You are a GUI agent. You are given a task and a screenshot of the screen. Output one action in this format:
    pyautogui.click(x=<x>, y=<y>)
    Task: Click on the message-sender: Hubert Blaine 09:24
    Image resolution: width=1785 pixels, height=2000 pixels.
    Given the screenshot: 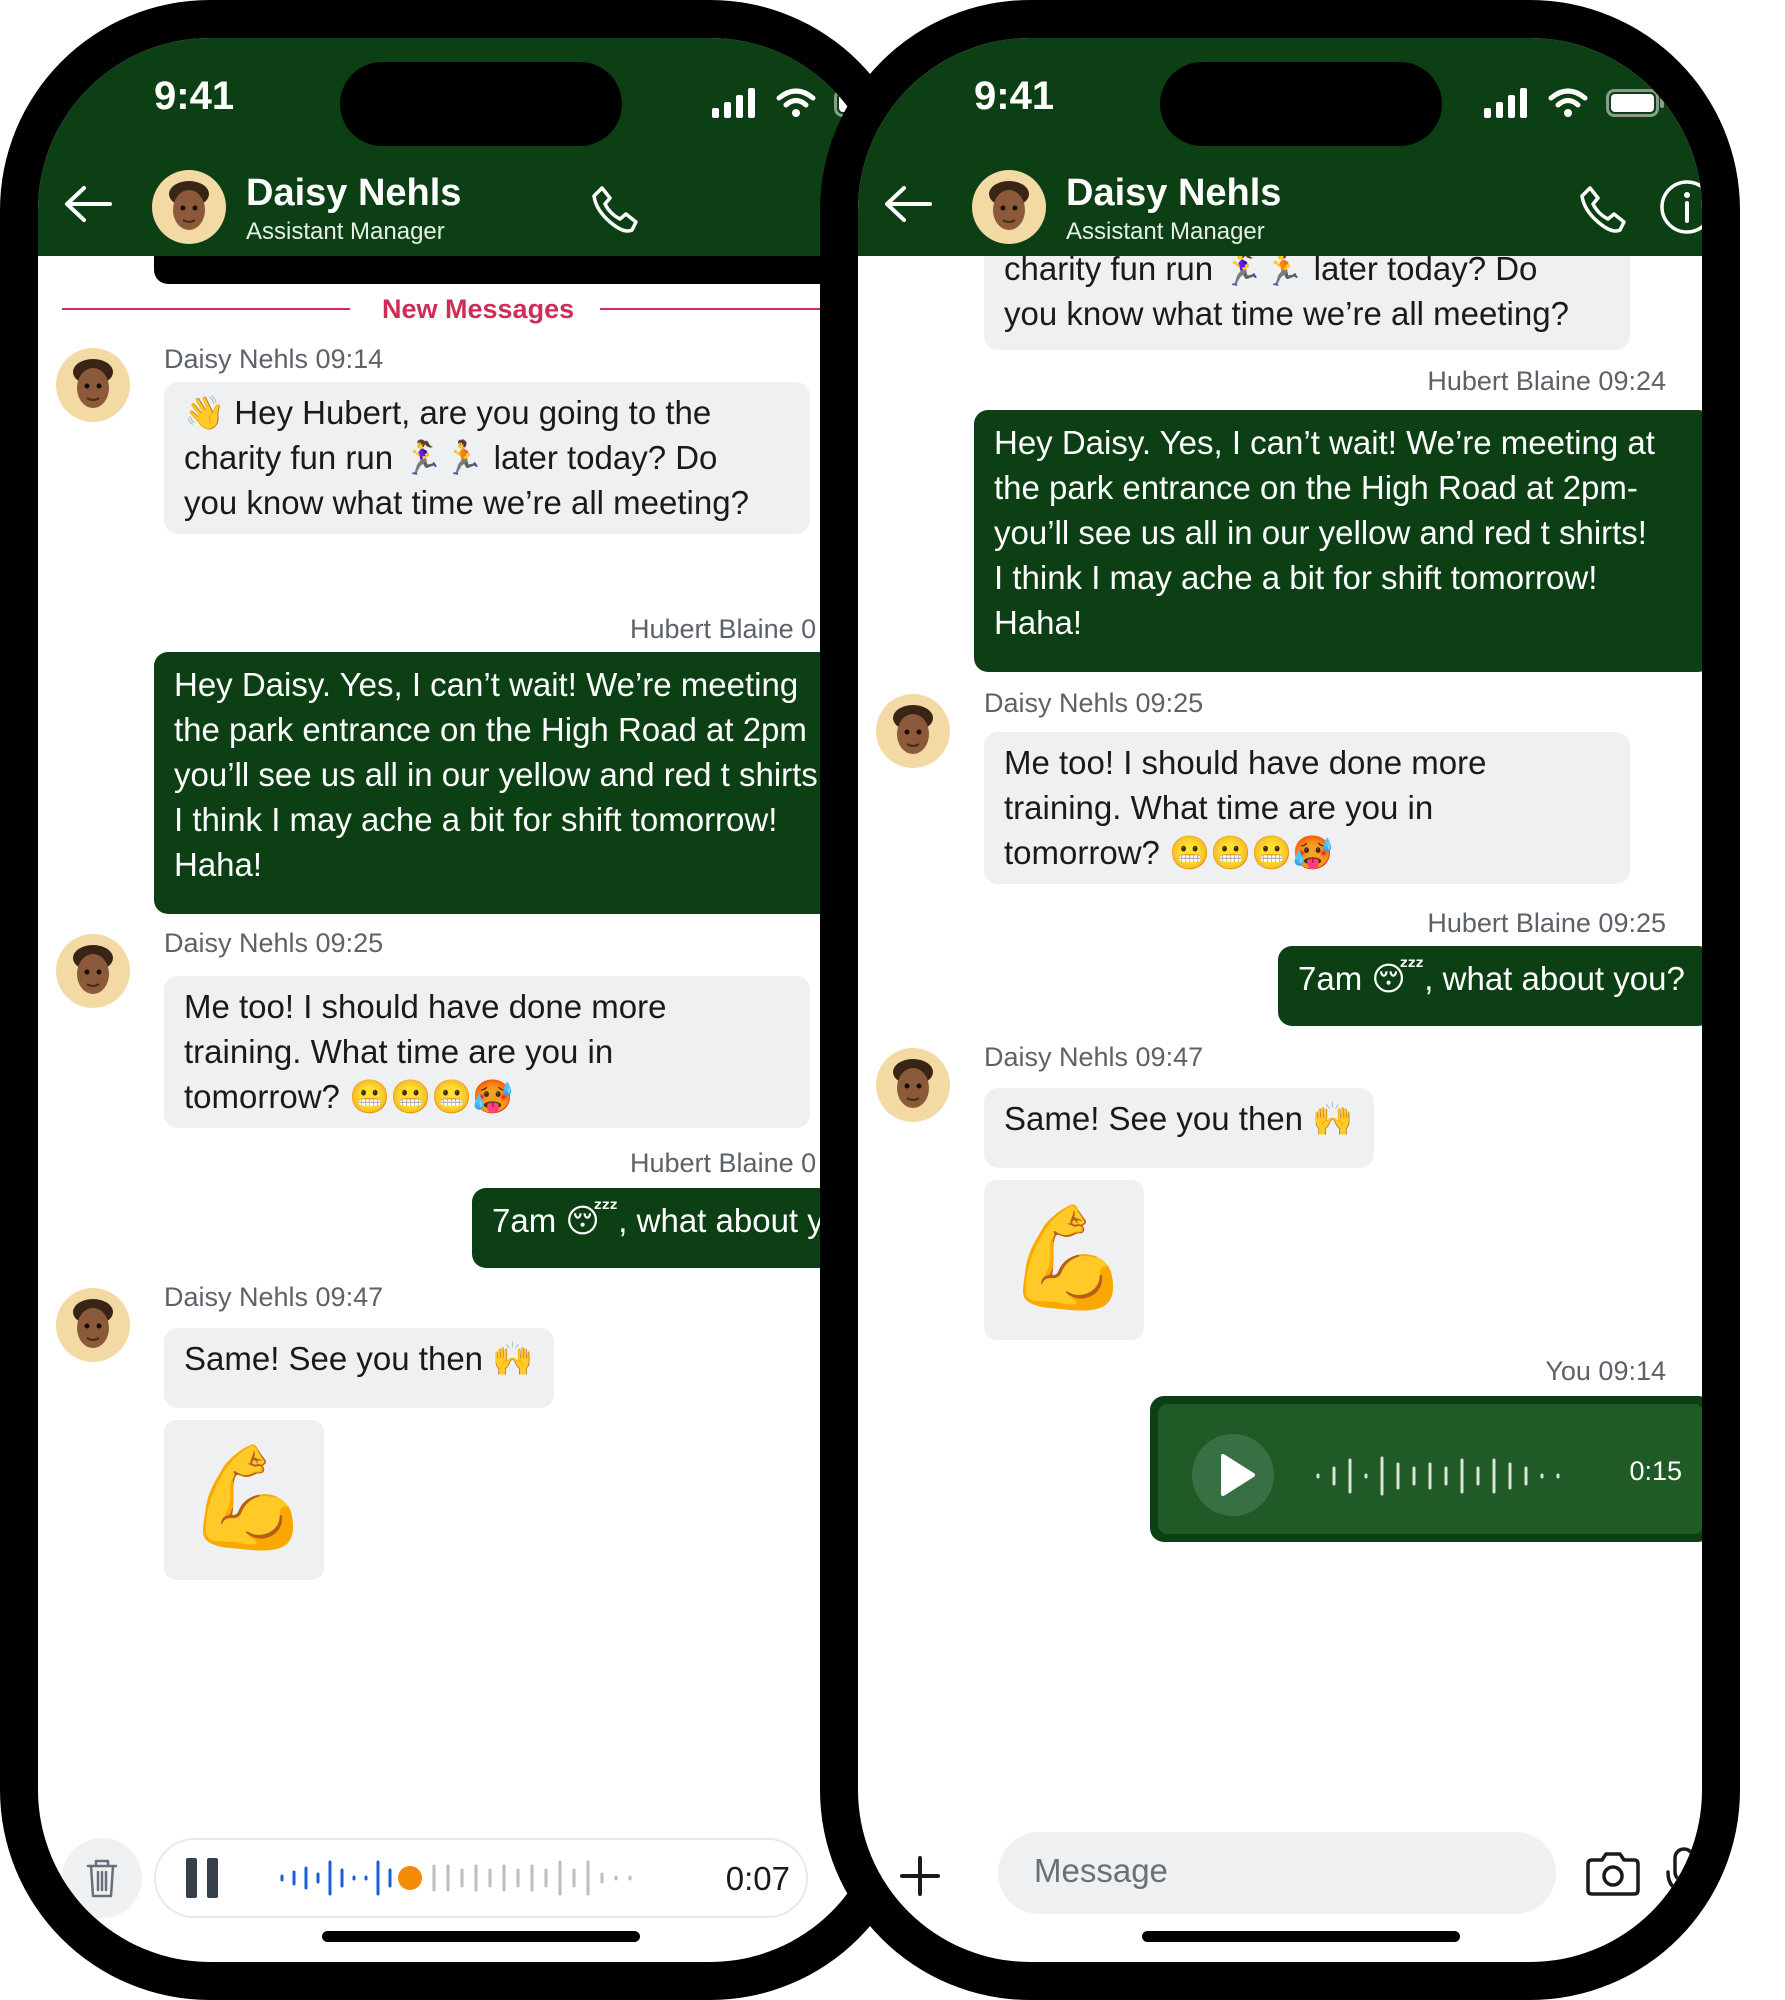 What is the action you would take?
    pyautogui.click(x=1546, y=381)
    